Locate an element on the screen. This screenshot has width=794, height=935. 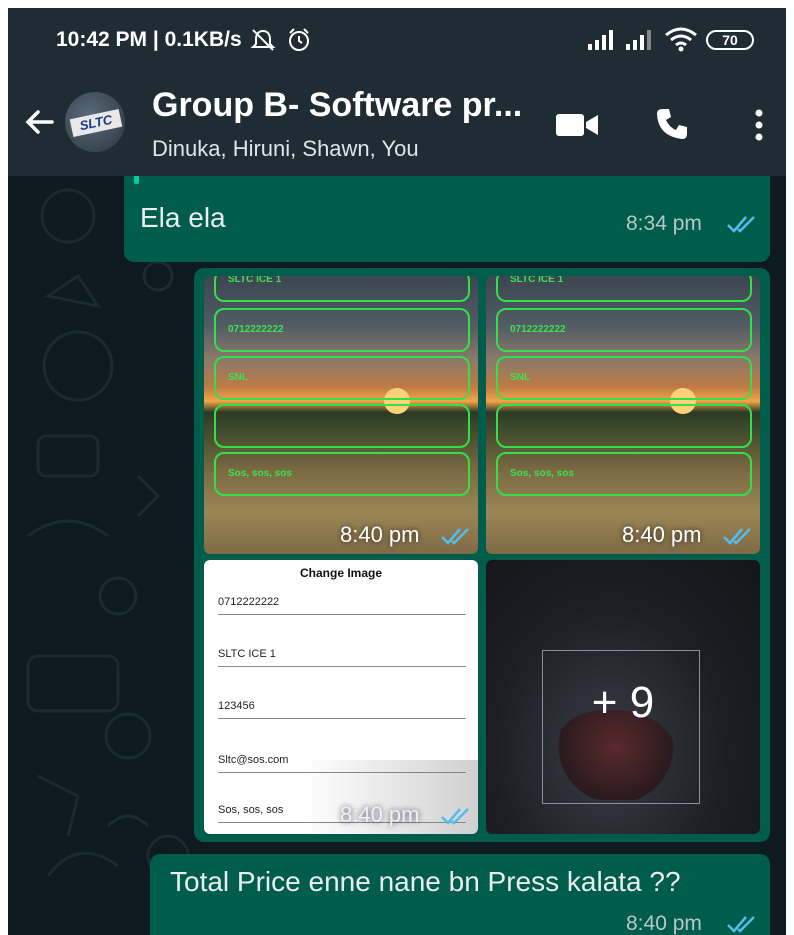
message-text: Ela ela is located at coordinates (183, 217).